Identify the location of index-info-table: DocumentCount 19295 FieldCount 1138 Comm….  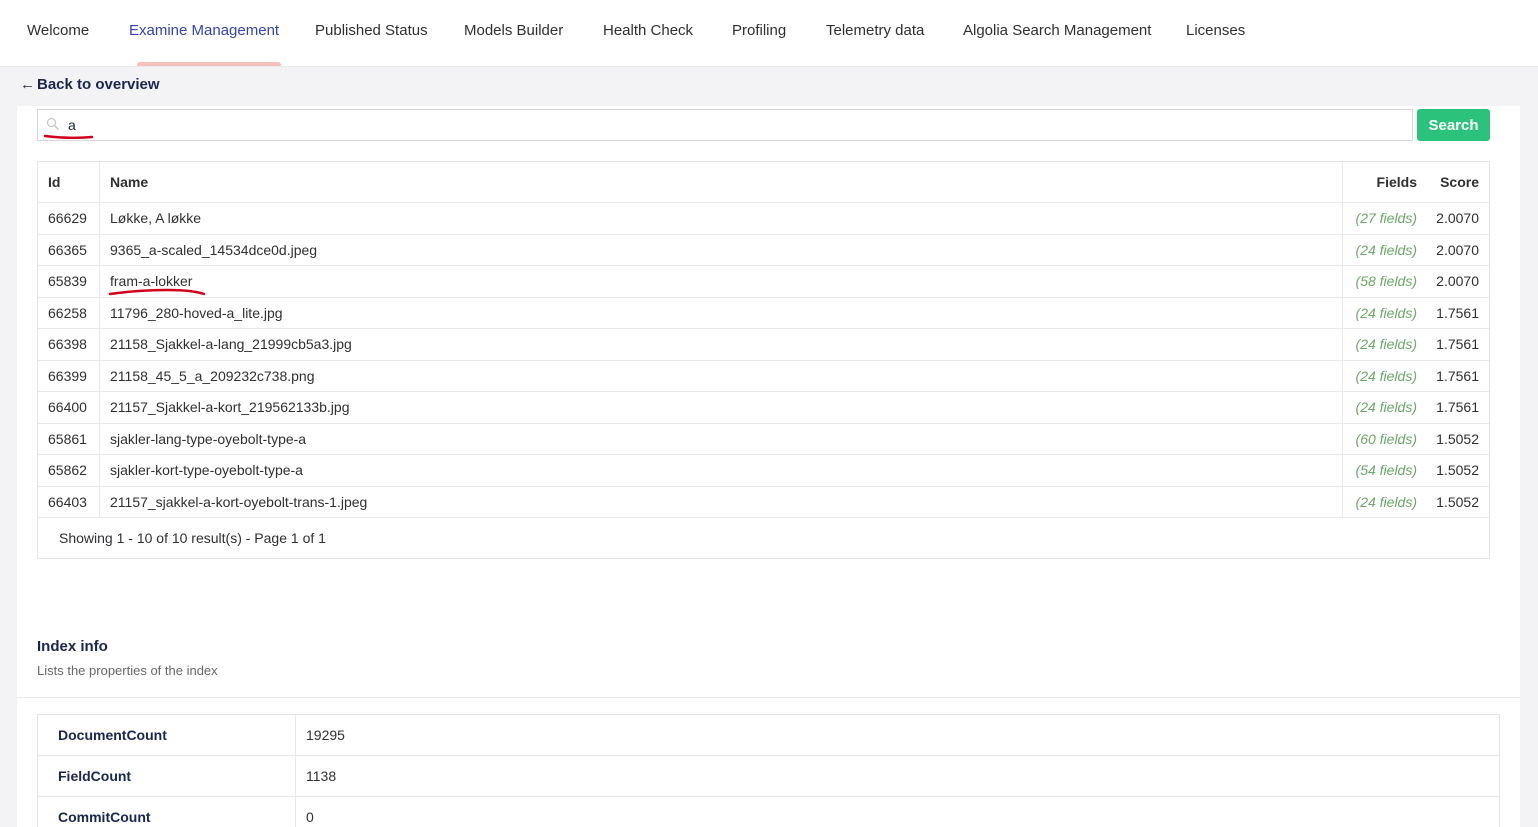
(768, 770).